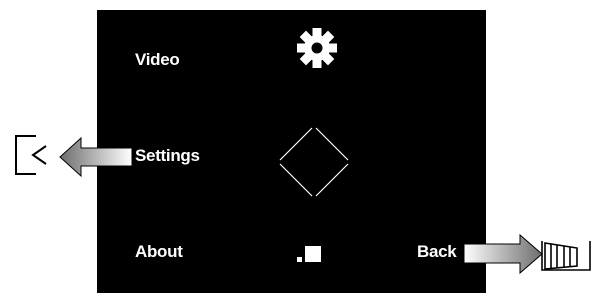  I want to click on diamond-dpad-icon, so click(314, 162).